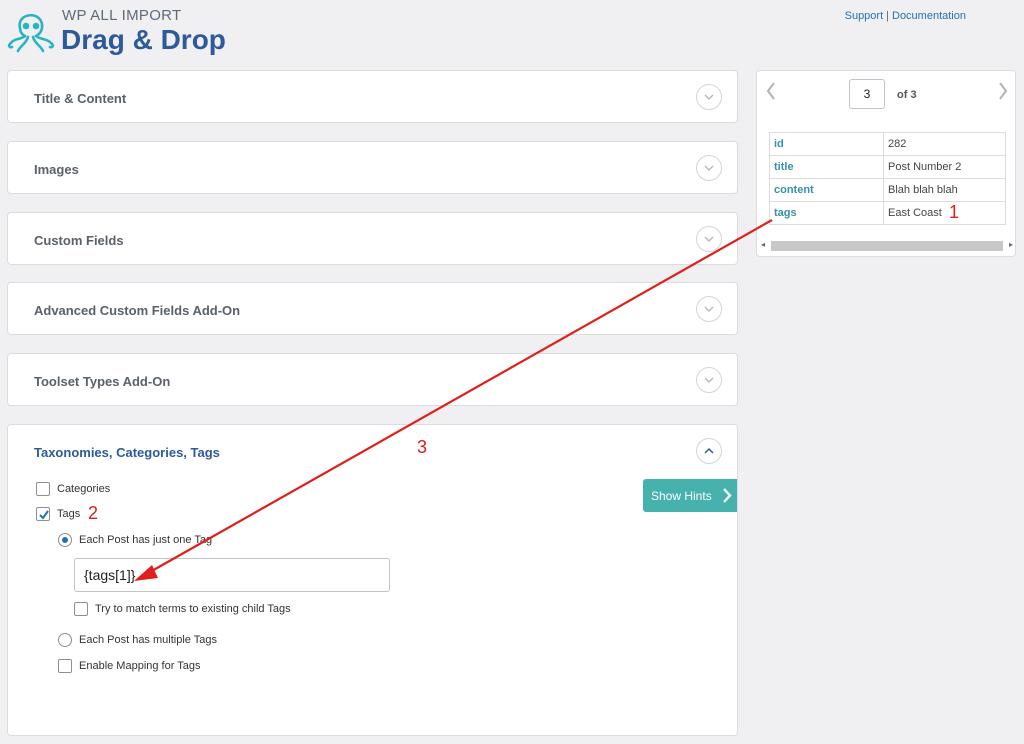  I want to click on record-key: title, so click(826, 167).